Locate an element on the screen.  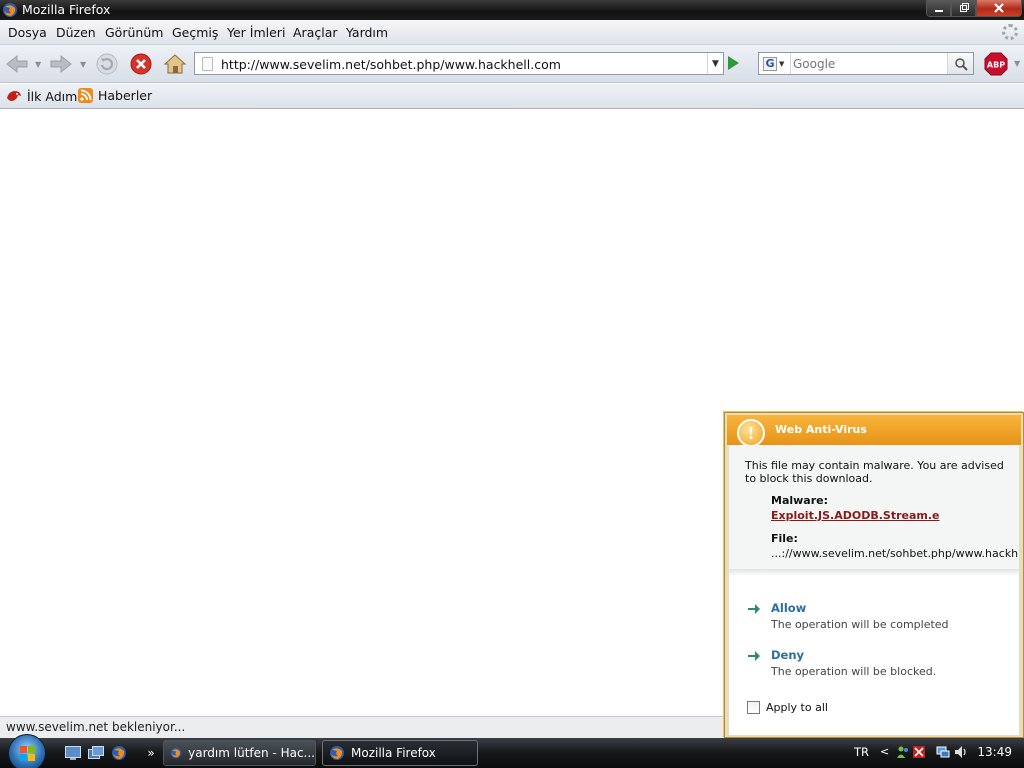
search-engine-selector: G ▼ is located at coordinates (775, 63).